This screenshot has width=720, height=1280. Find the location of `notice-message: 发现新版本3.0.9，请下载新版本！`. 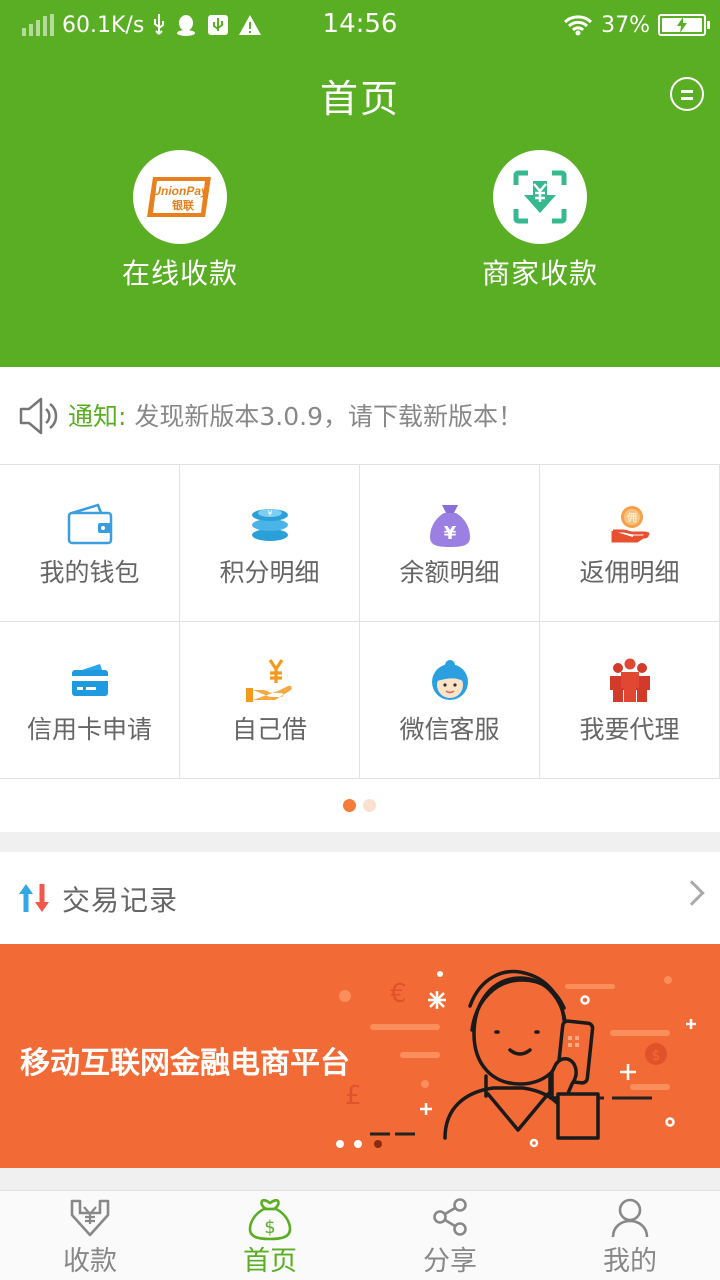

notice-message: 发现新版本3.0.9，请下载新版本！ is located at coordinates (329, 416).